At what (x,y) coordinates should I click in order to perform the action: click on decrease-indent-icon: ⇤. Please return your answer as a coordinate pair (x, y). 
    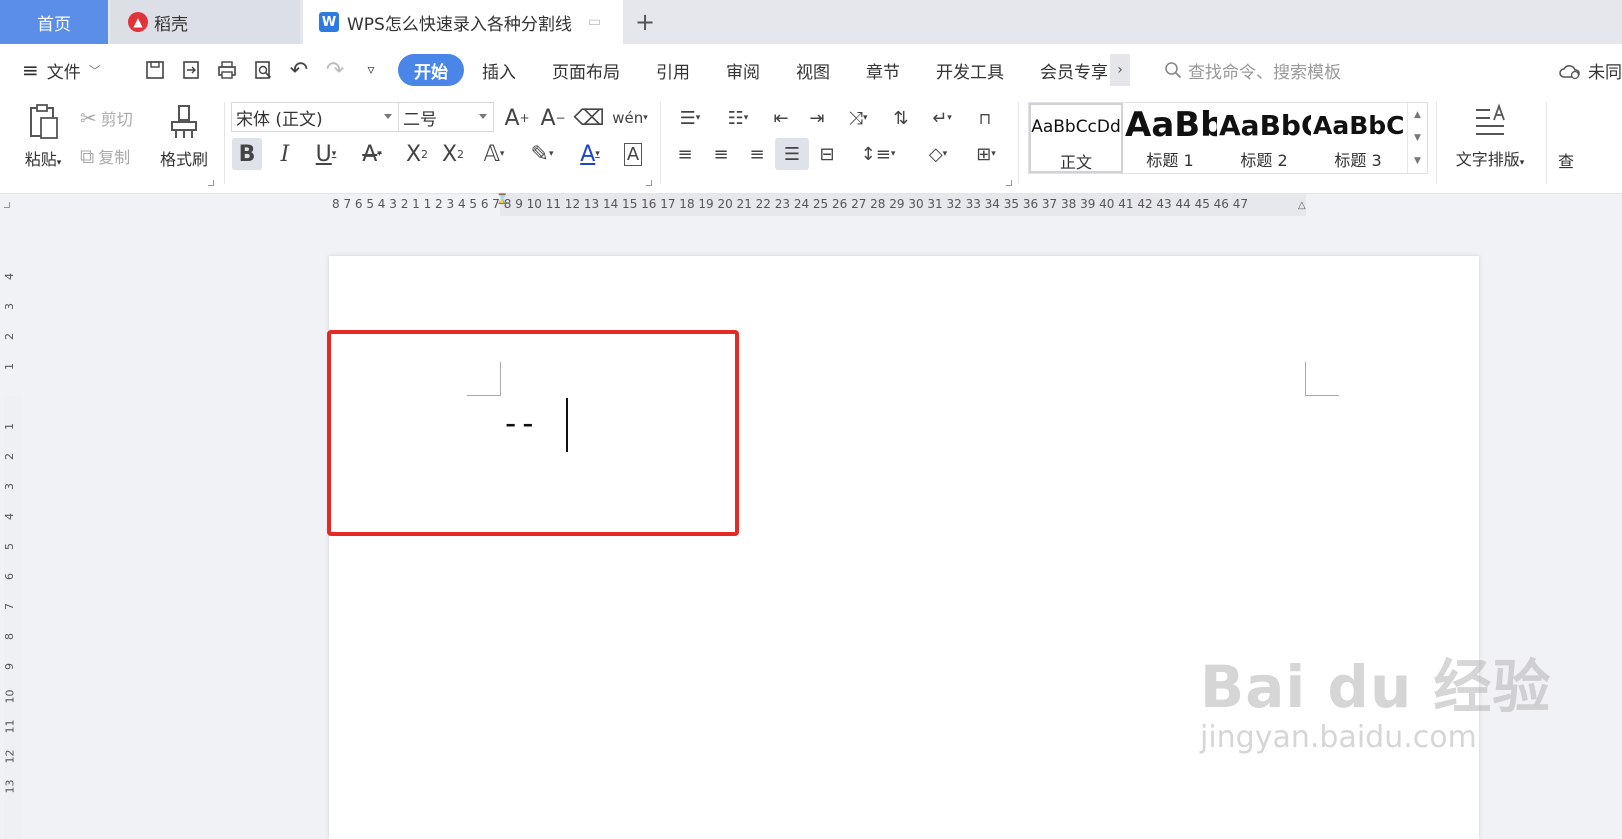
    Looking at the image, I should click on (781, 118).